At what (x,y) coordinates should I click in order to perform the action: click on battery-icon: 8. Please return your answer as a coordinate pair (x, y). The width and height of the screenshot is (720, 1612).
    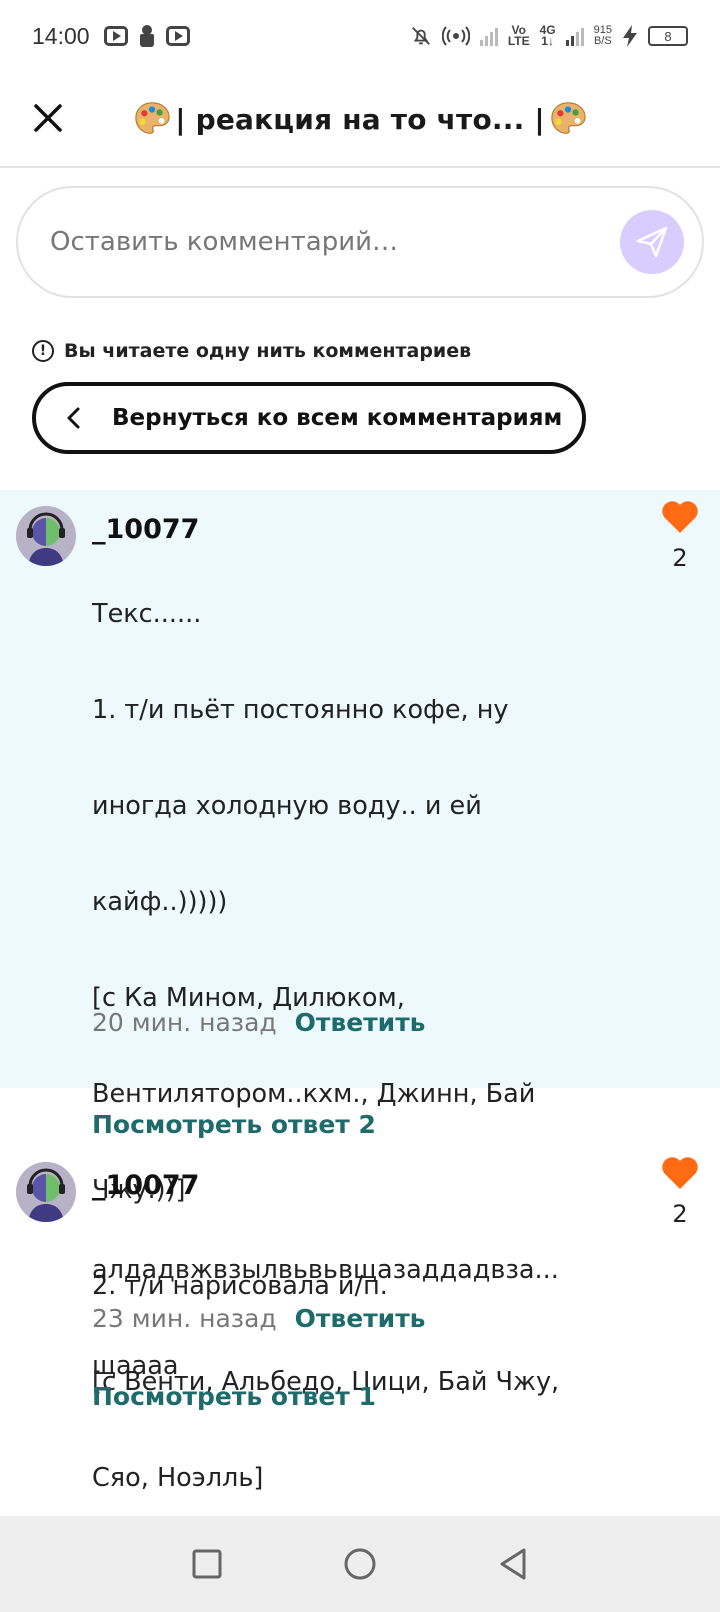
    Looking at the image, I should click on (668, 36).